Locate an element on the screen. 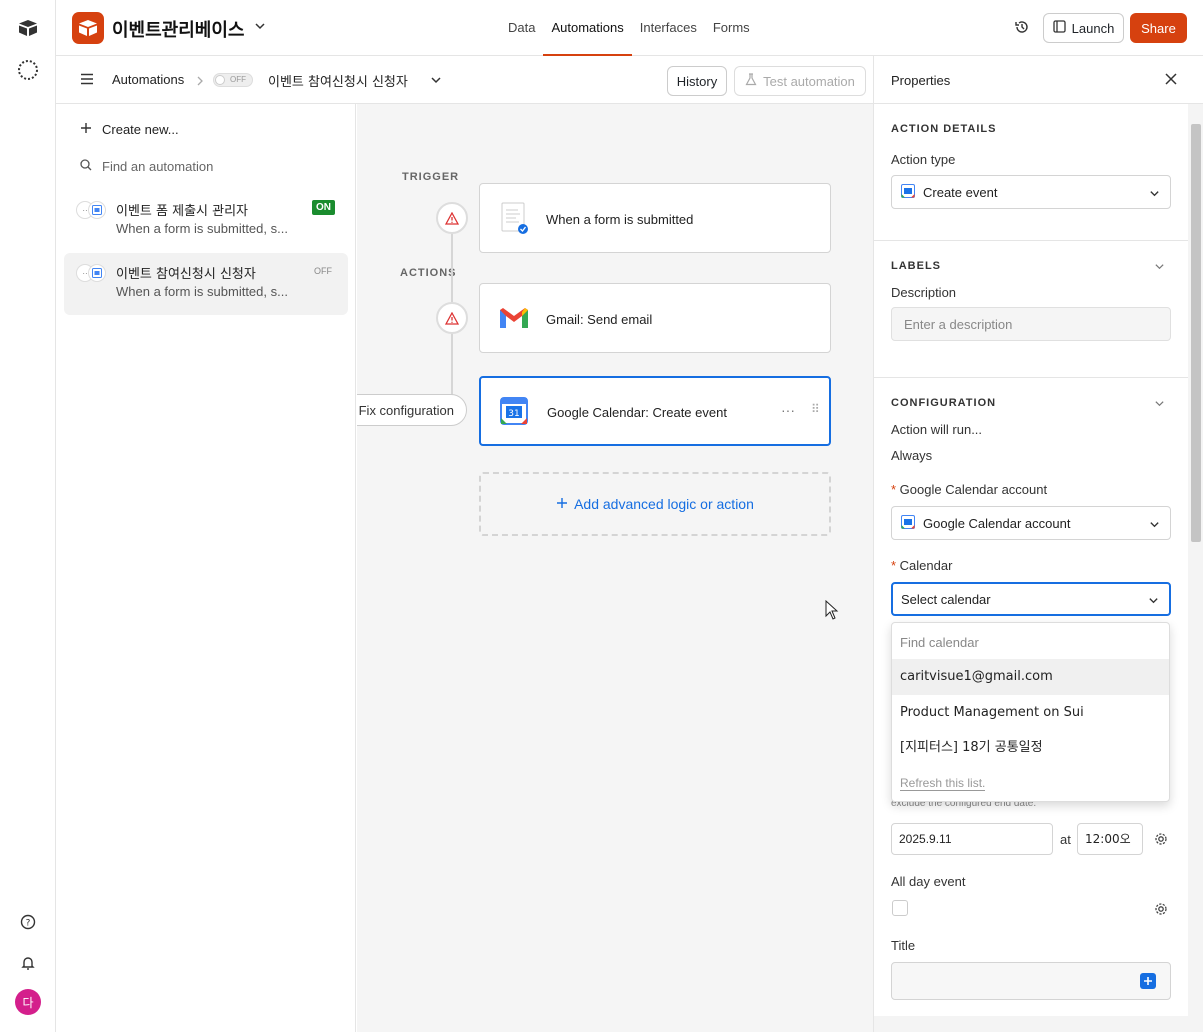 The image size is (1203, 1032). automation-step-icons: ·· is located at coordinates (92, 210).